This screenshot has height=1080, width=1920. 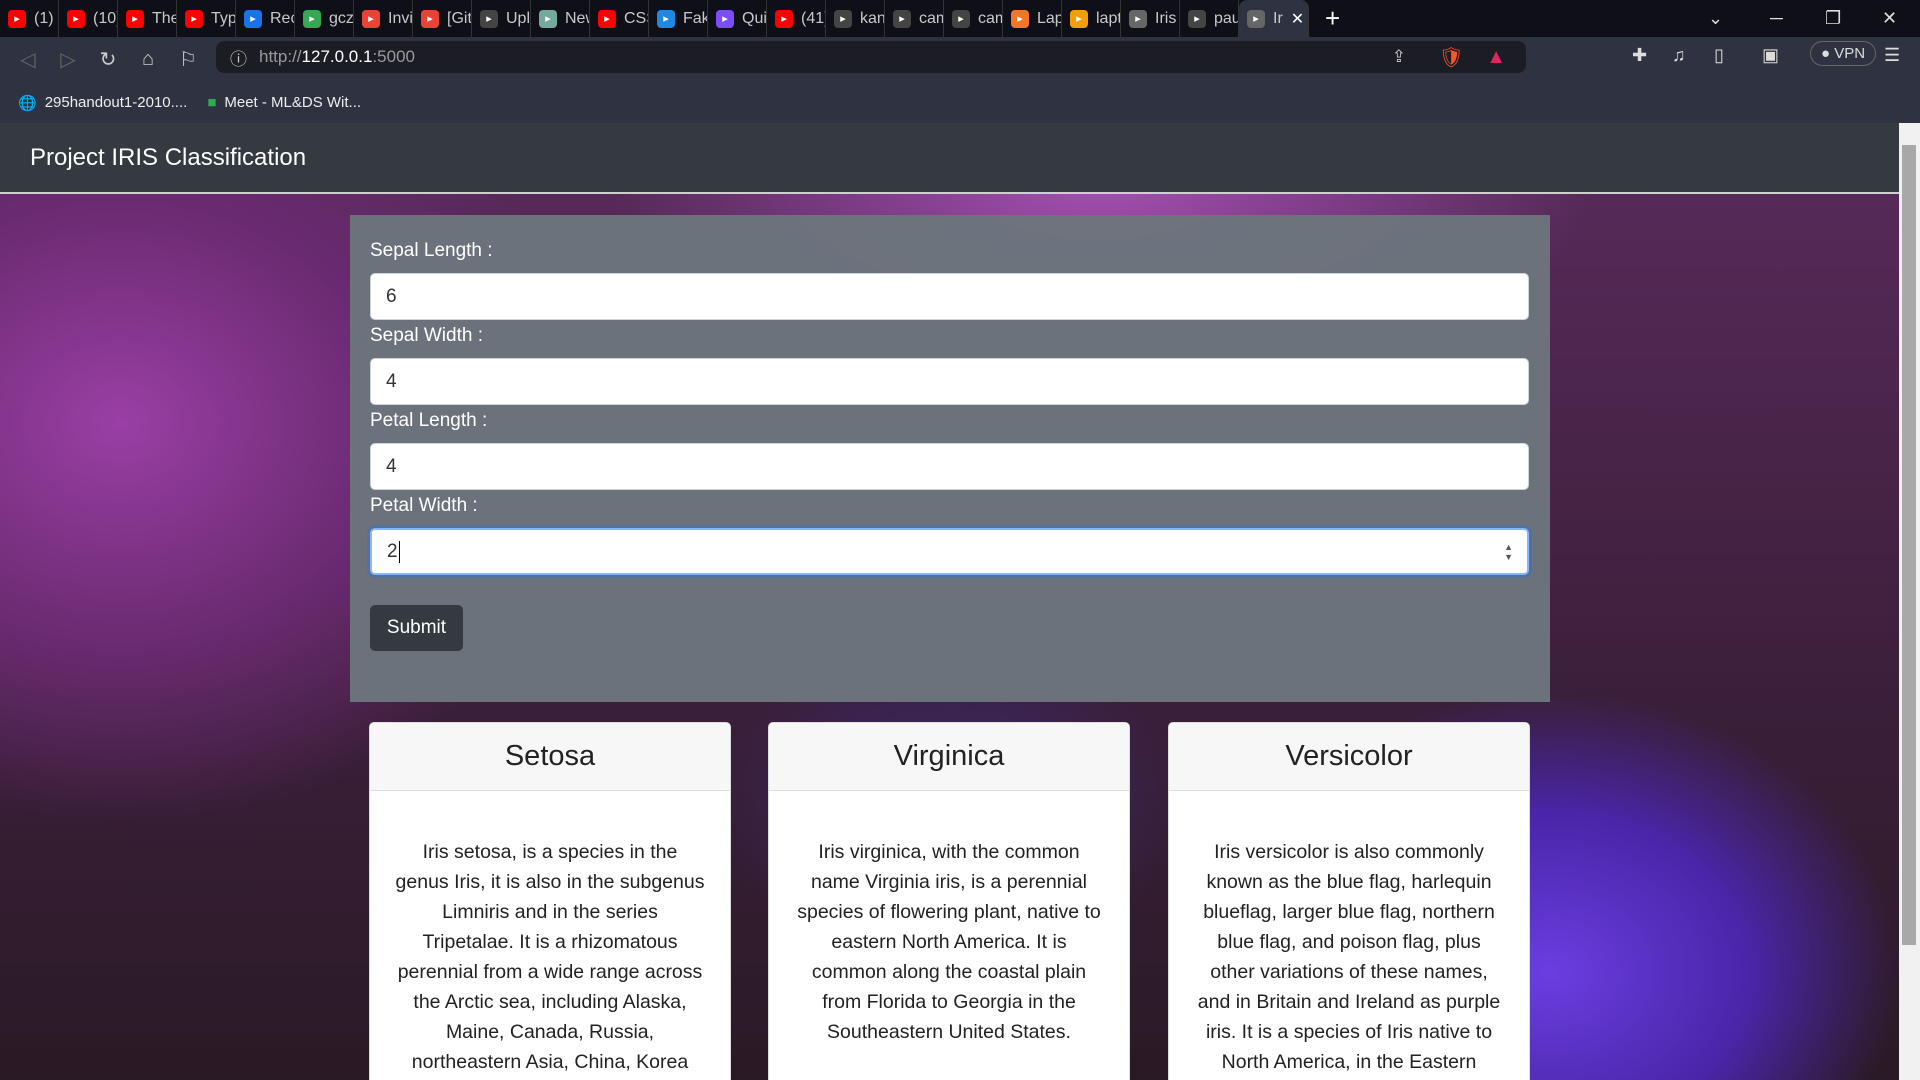 I want to click on p-icon: ▸, so click(x=725, y=18).